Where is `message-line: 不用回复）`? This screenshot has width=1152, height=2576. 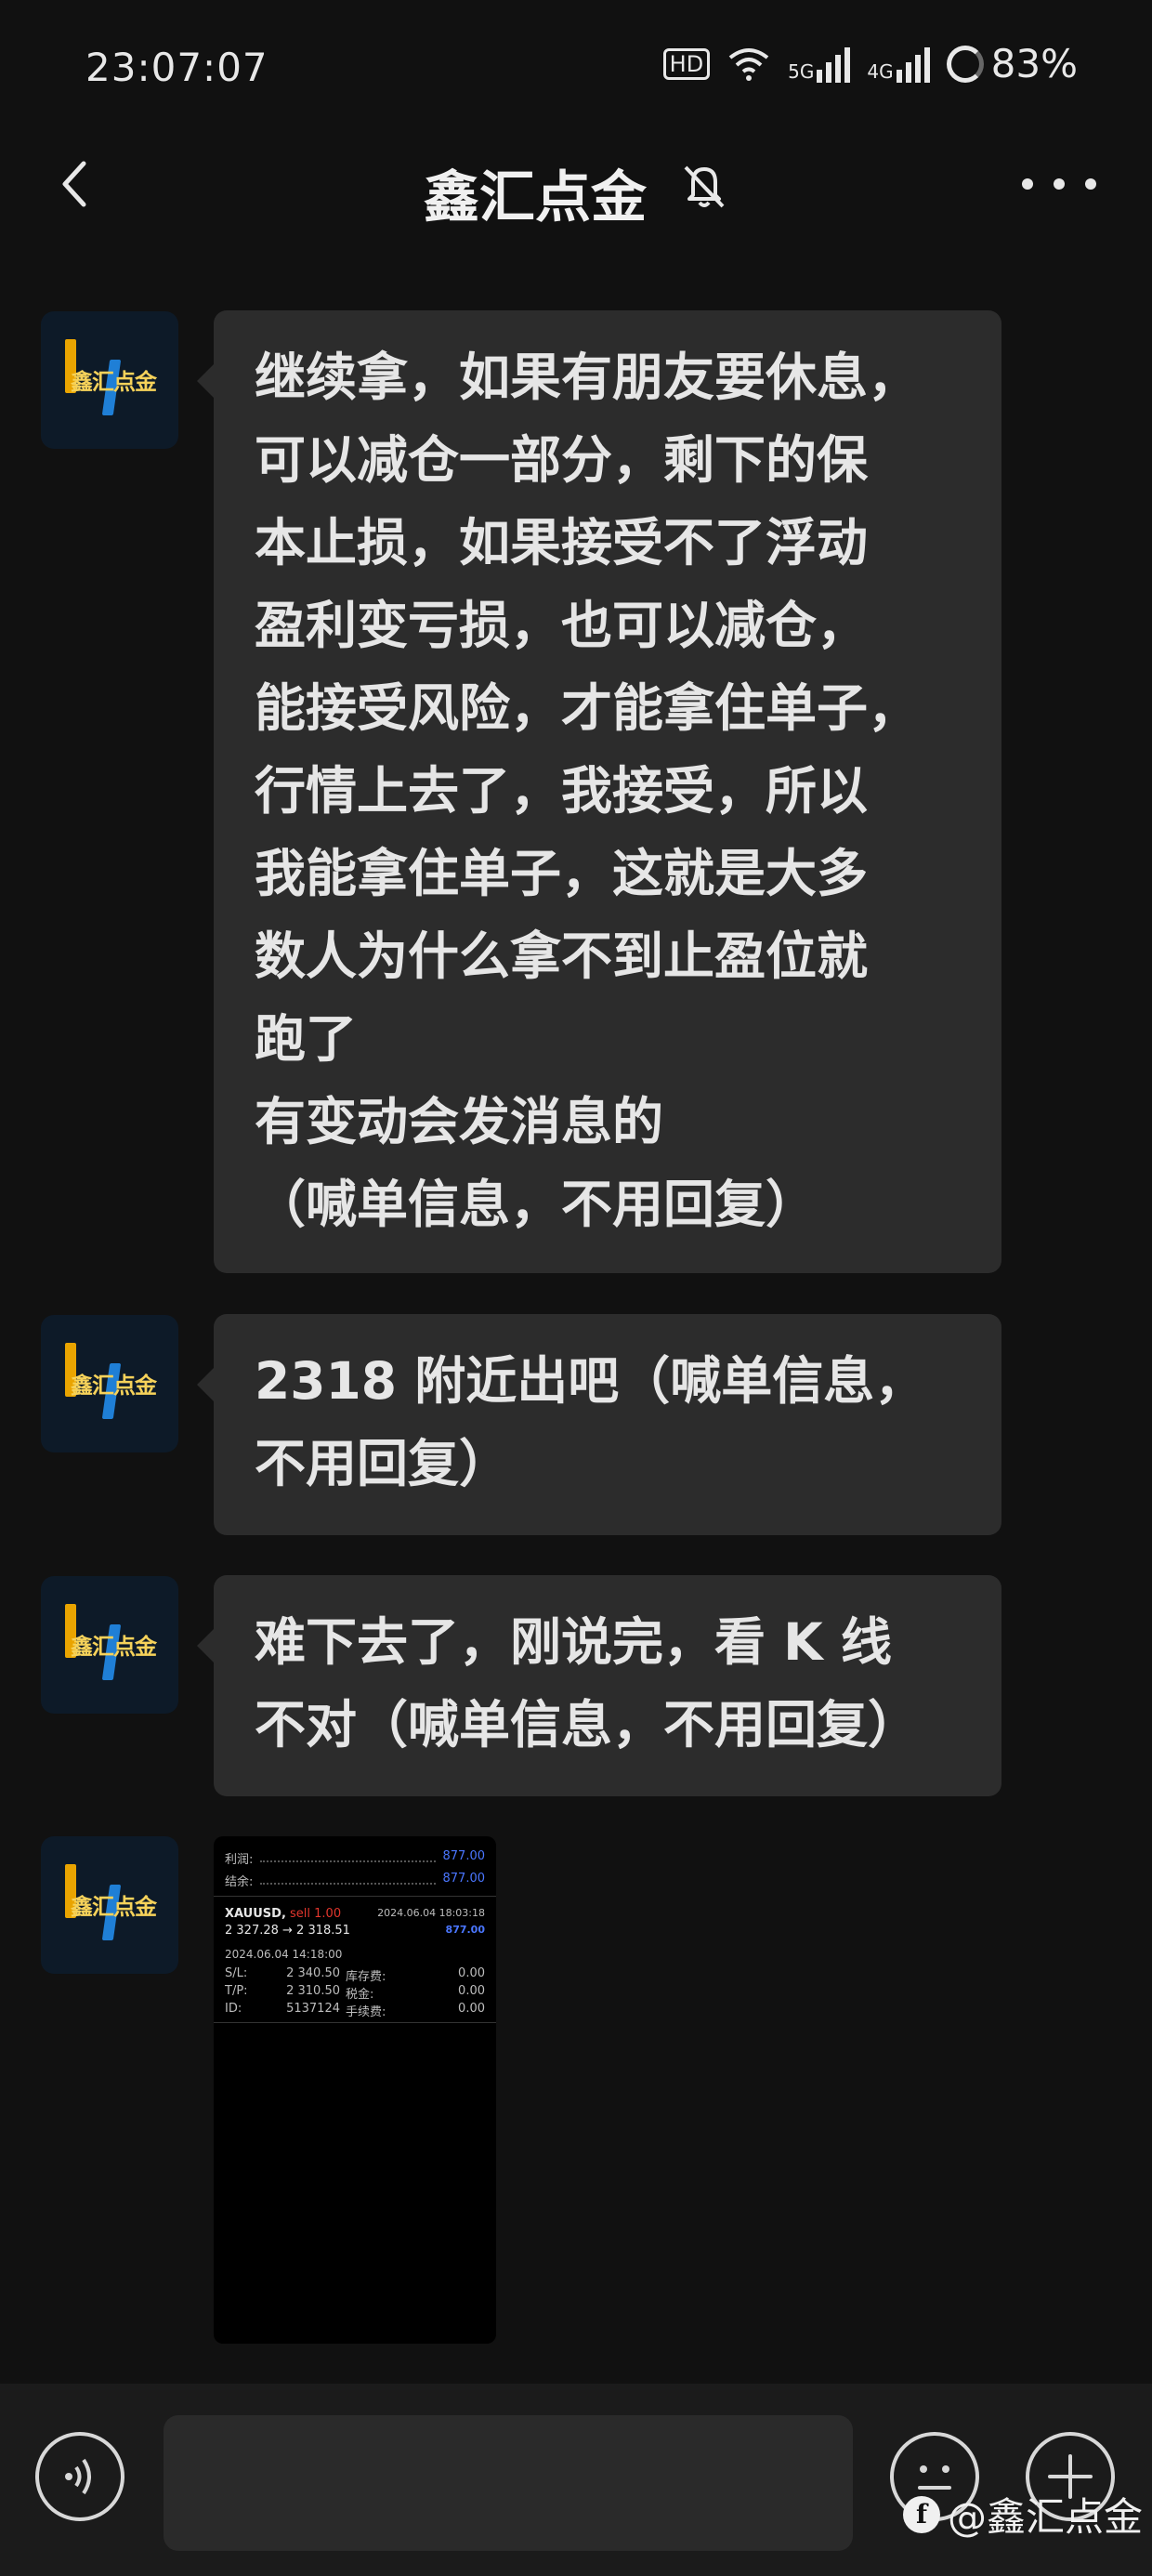
message-line: 不用回复） is located at coordinates (383, 1463).